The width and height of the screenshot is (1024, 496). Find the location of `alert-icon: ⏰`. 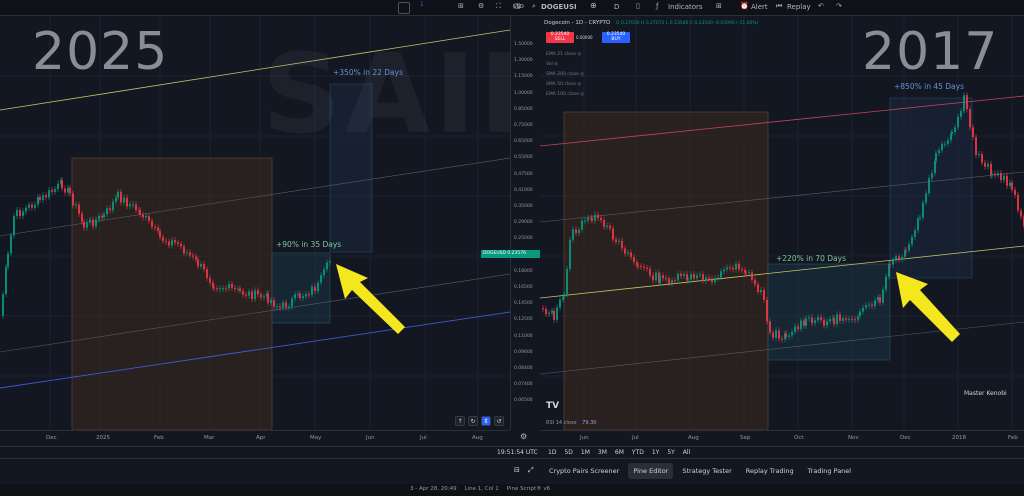

alert-icon: ⏰ is located at coordinates (744, 6).